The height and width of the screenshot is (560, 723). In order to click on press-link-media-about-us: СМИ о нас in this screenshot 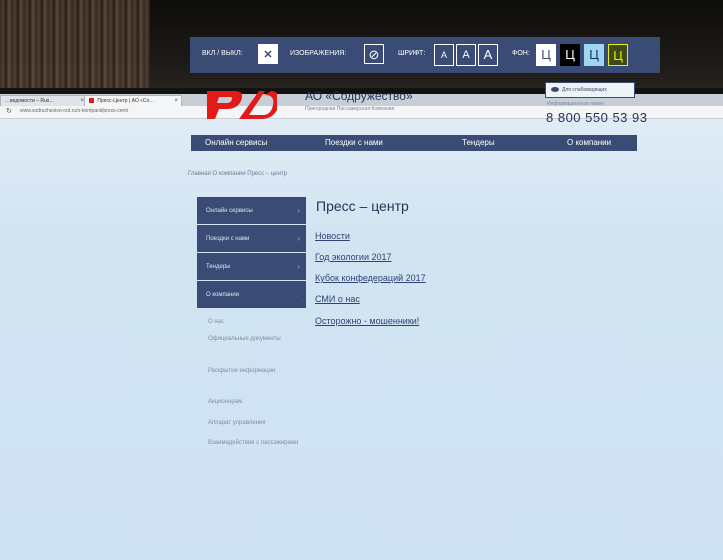, I will do `click(337, 299)`.